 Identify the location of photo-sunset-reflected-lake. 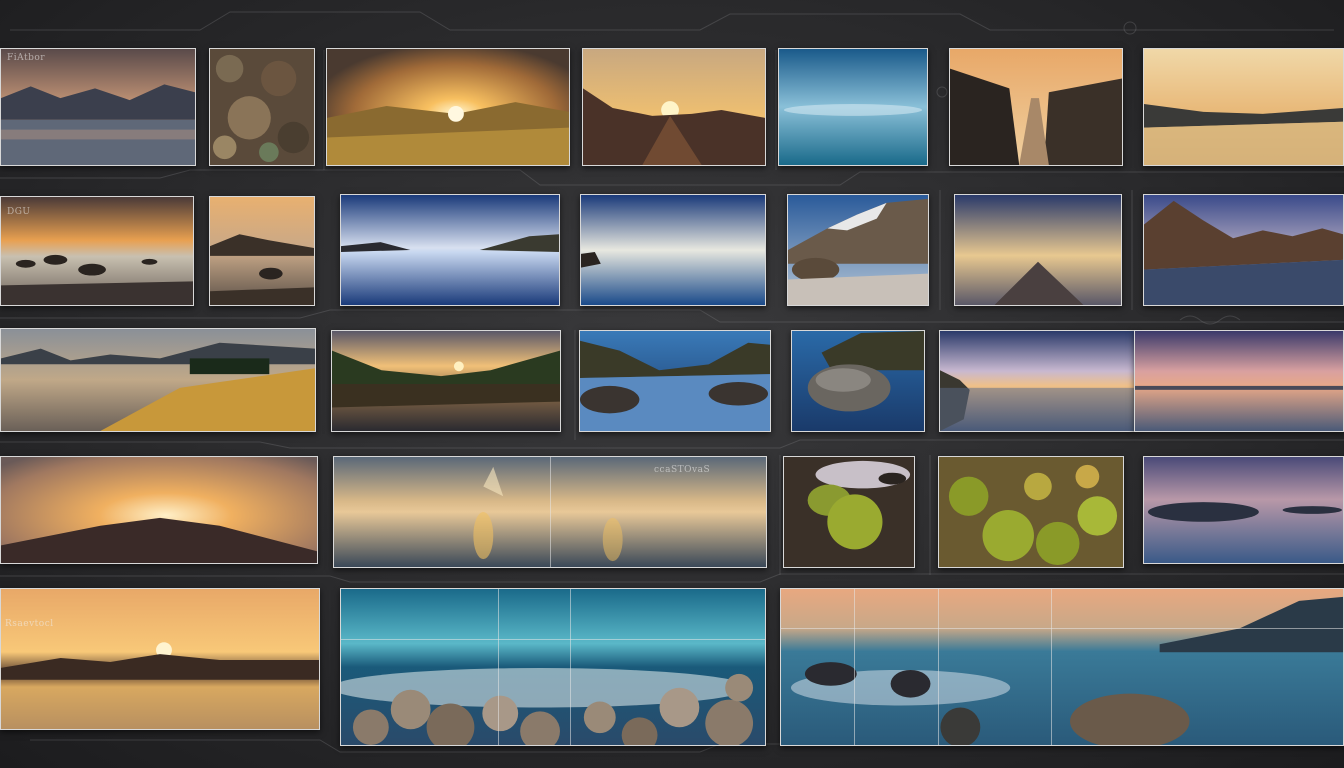
(446, 381).